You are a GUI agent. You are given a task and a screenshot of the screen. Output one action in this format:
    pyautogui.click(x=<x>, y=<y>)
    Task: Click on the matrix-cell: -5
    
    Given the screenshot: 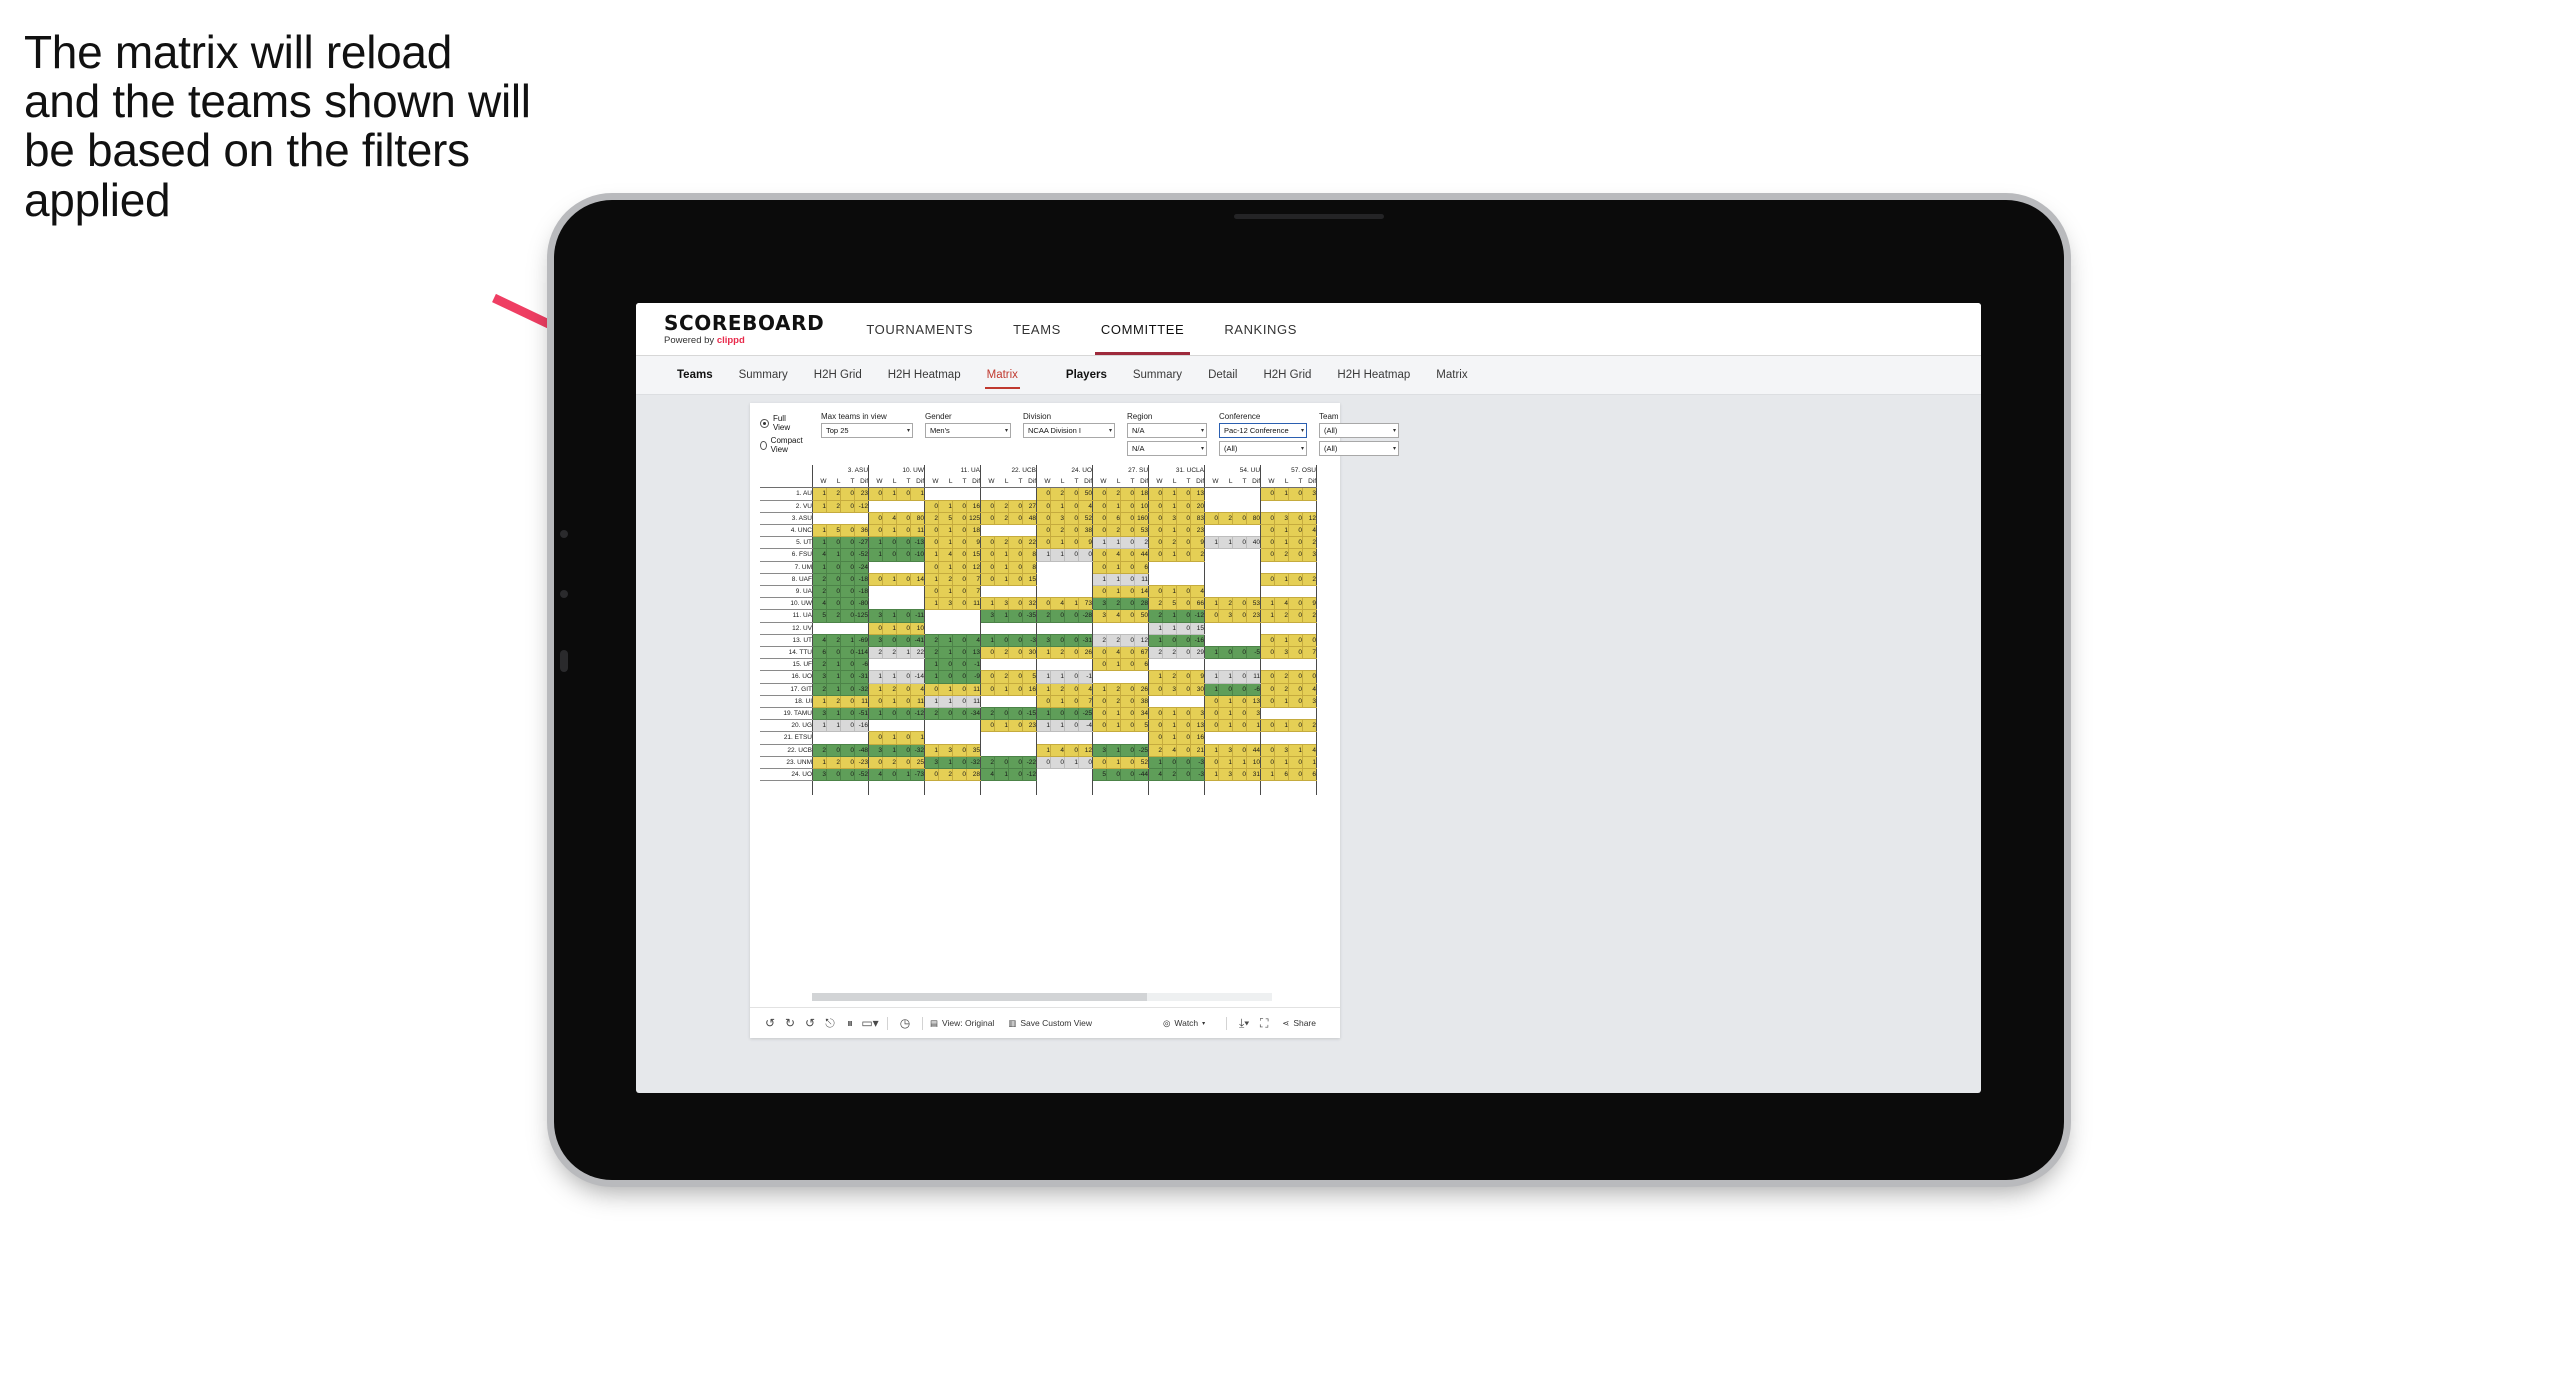 What is the action you would take?
    pyautogui.click(x=1254, y=653)
    